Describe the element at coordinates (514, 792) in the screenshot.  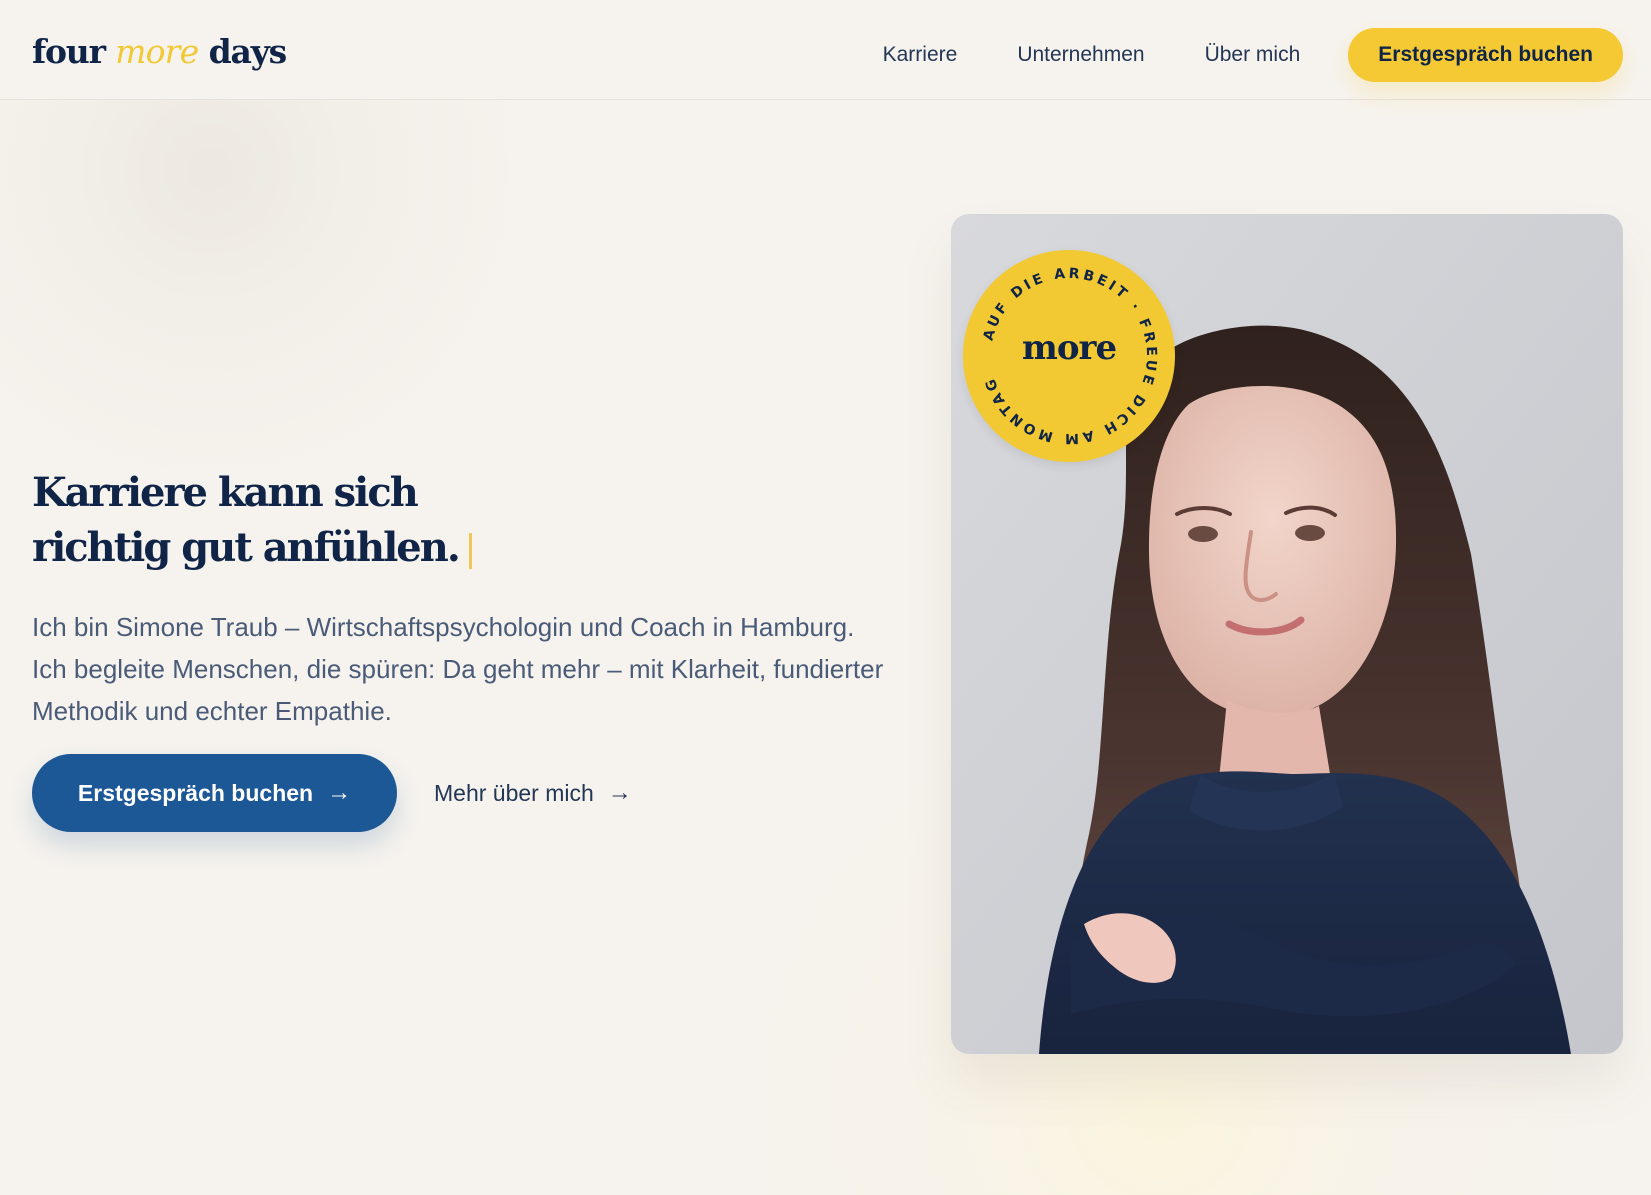
I see `about-link-label: Mehr über mich` at that location.